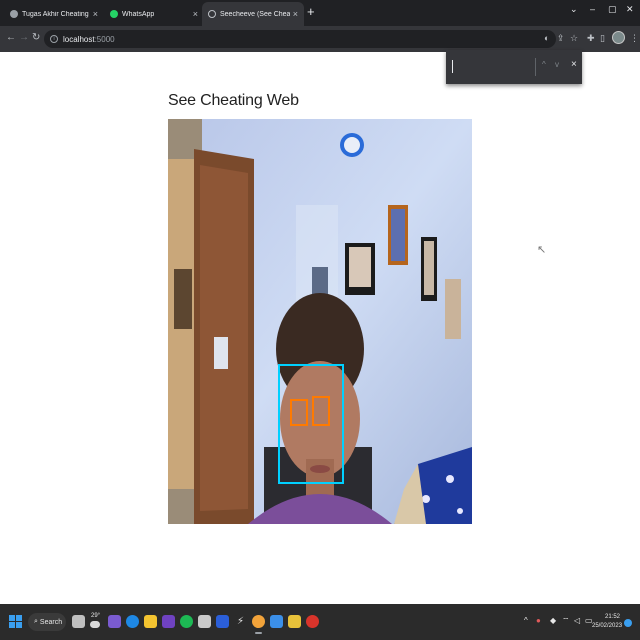 This screenshot has height=640, width=640. I want to click on mouse-cursor-icon: ↖, so click(542, 250).